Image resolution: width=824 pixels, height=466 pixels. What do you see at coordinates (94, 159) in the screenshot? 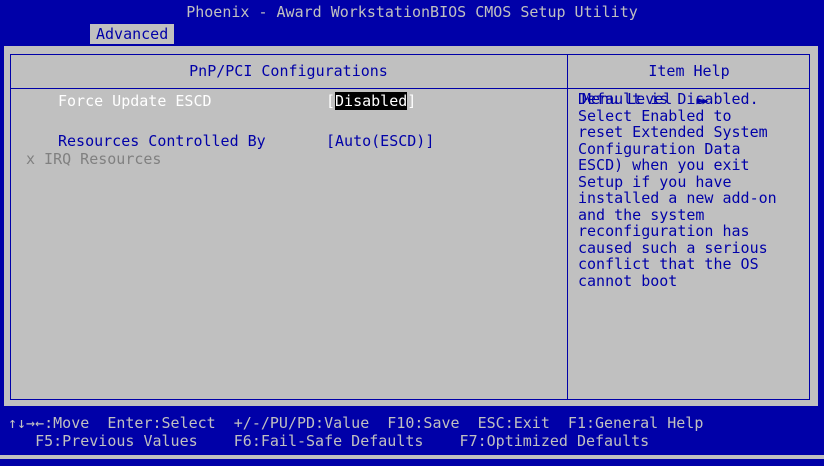
I see `setting-label-irq-resources: x IRQ Resources` at bounding box center [94, 159].